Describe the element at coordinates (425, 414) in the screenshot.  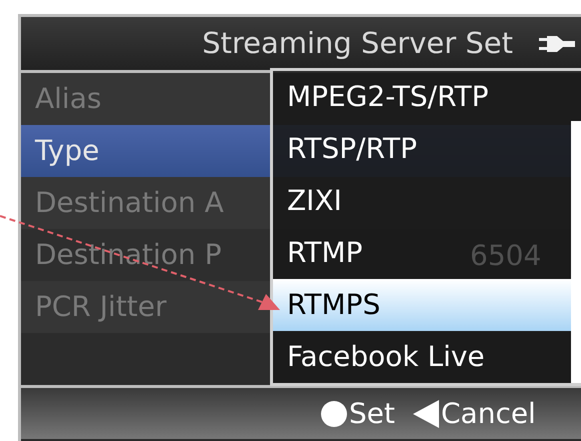
I see `left-triangle-icon` at that location.